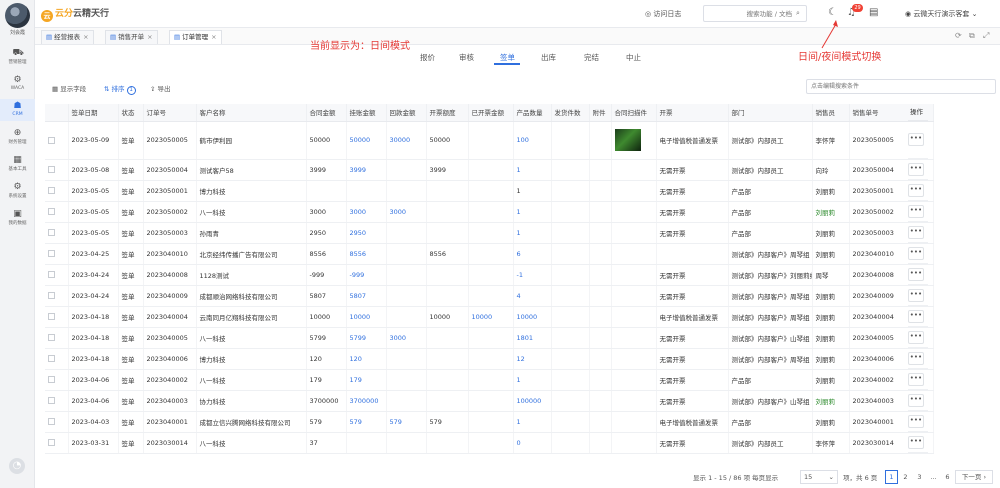  I want to click on sidebar-item-sales: ⛟ 营销管理, so click(17, 57).